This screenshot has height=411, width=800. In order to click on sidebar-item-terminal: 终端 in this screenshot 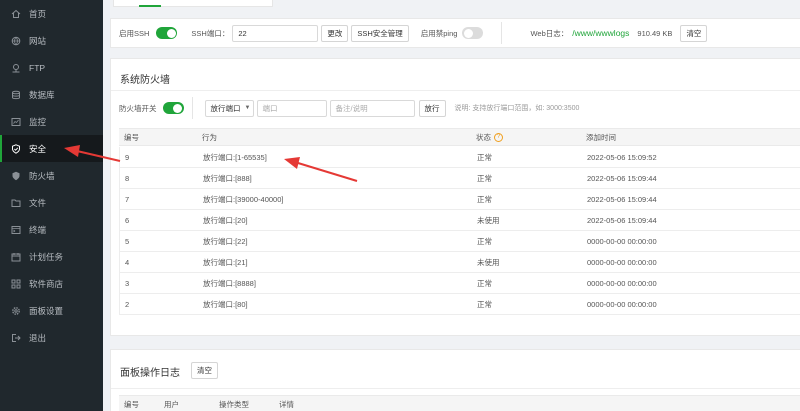, I will do `click(51, 229)`.